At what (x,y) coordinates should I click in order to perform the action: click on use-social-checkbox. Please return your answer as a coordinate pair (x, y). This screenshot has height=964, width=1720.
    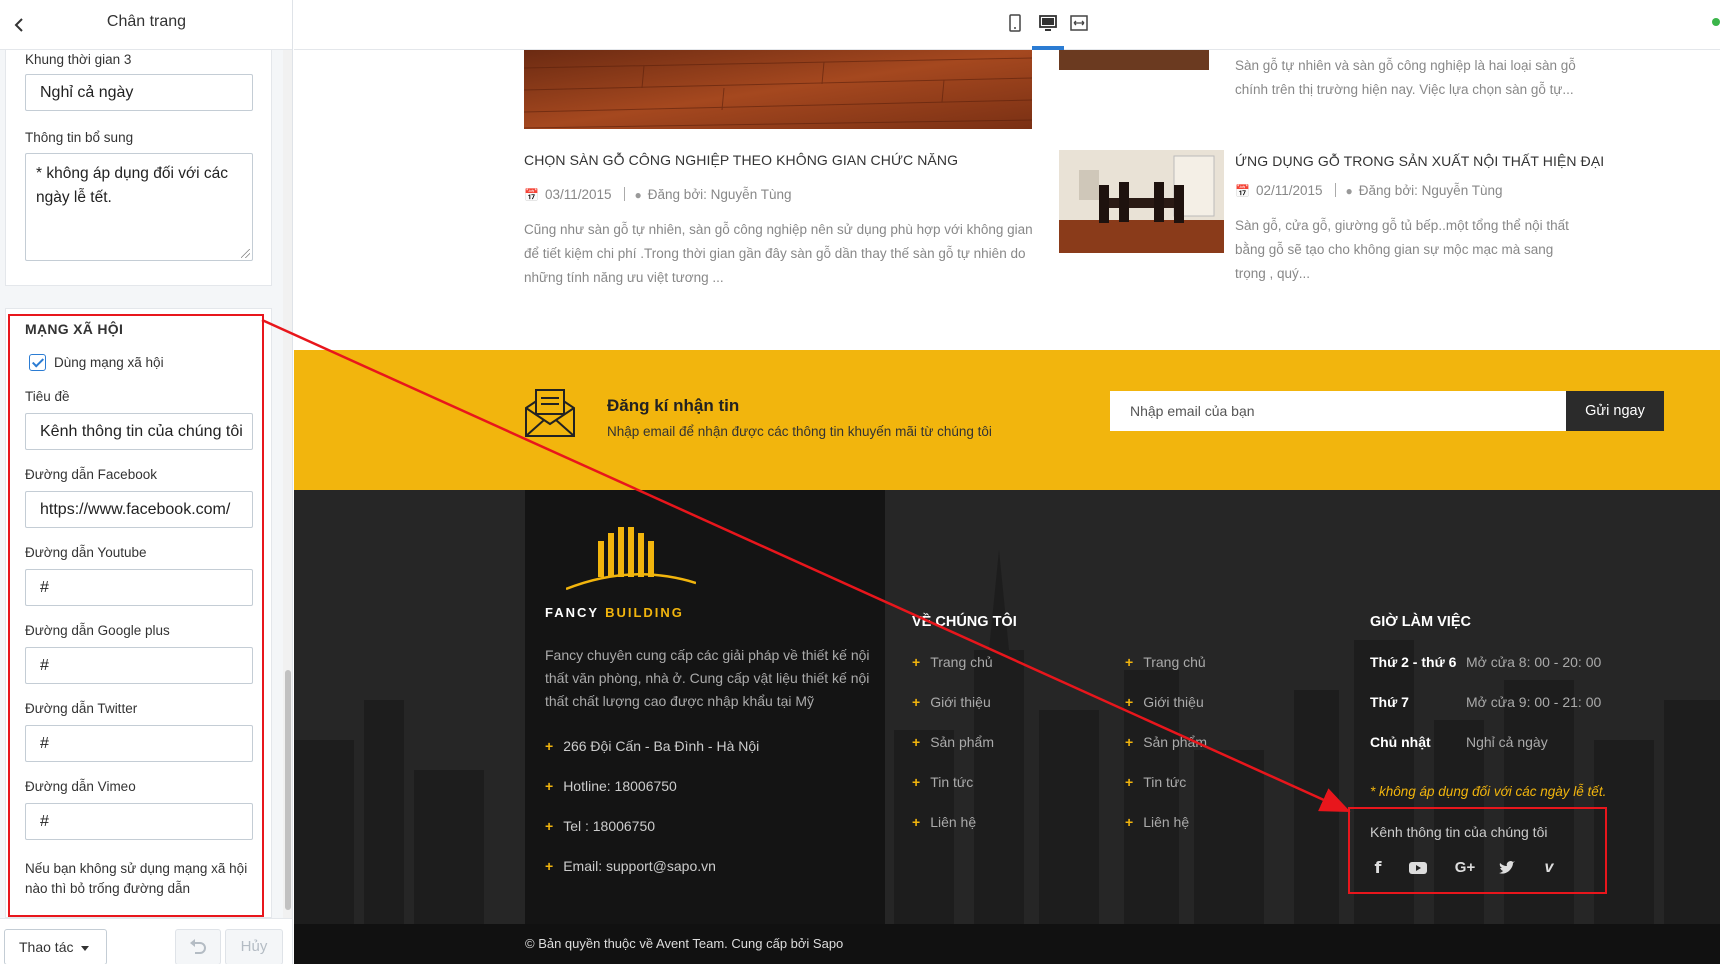
    Looking at the image, I should click on (37, 362).